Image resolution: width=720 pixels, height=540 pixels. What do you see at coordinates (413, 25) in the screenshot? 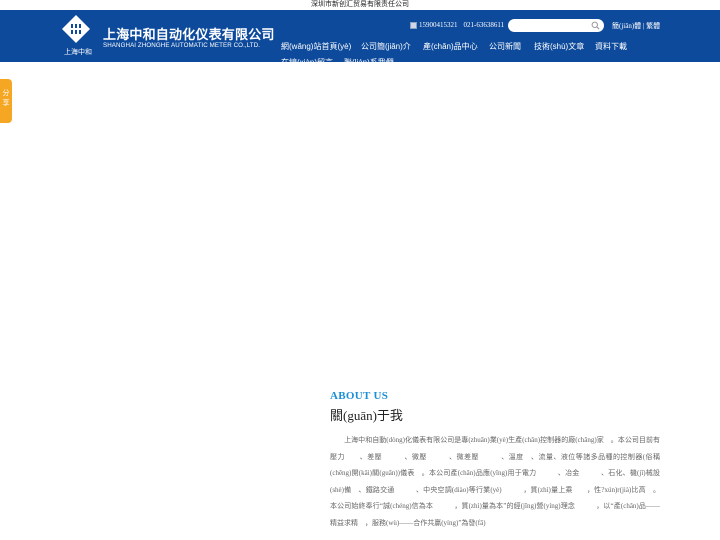
I see `phone-icon` at bounding box center [413, 25].